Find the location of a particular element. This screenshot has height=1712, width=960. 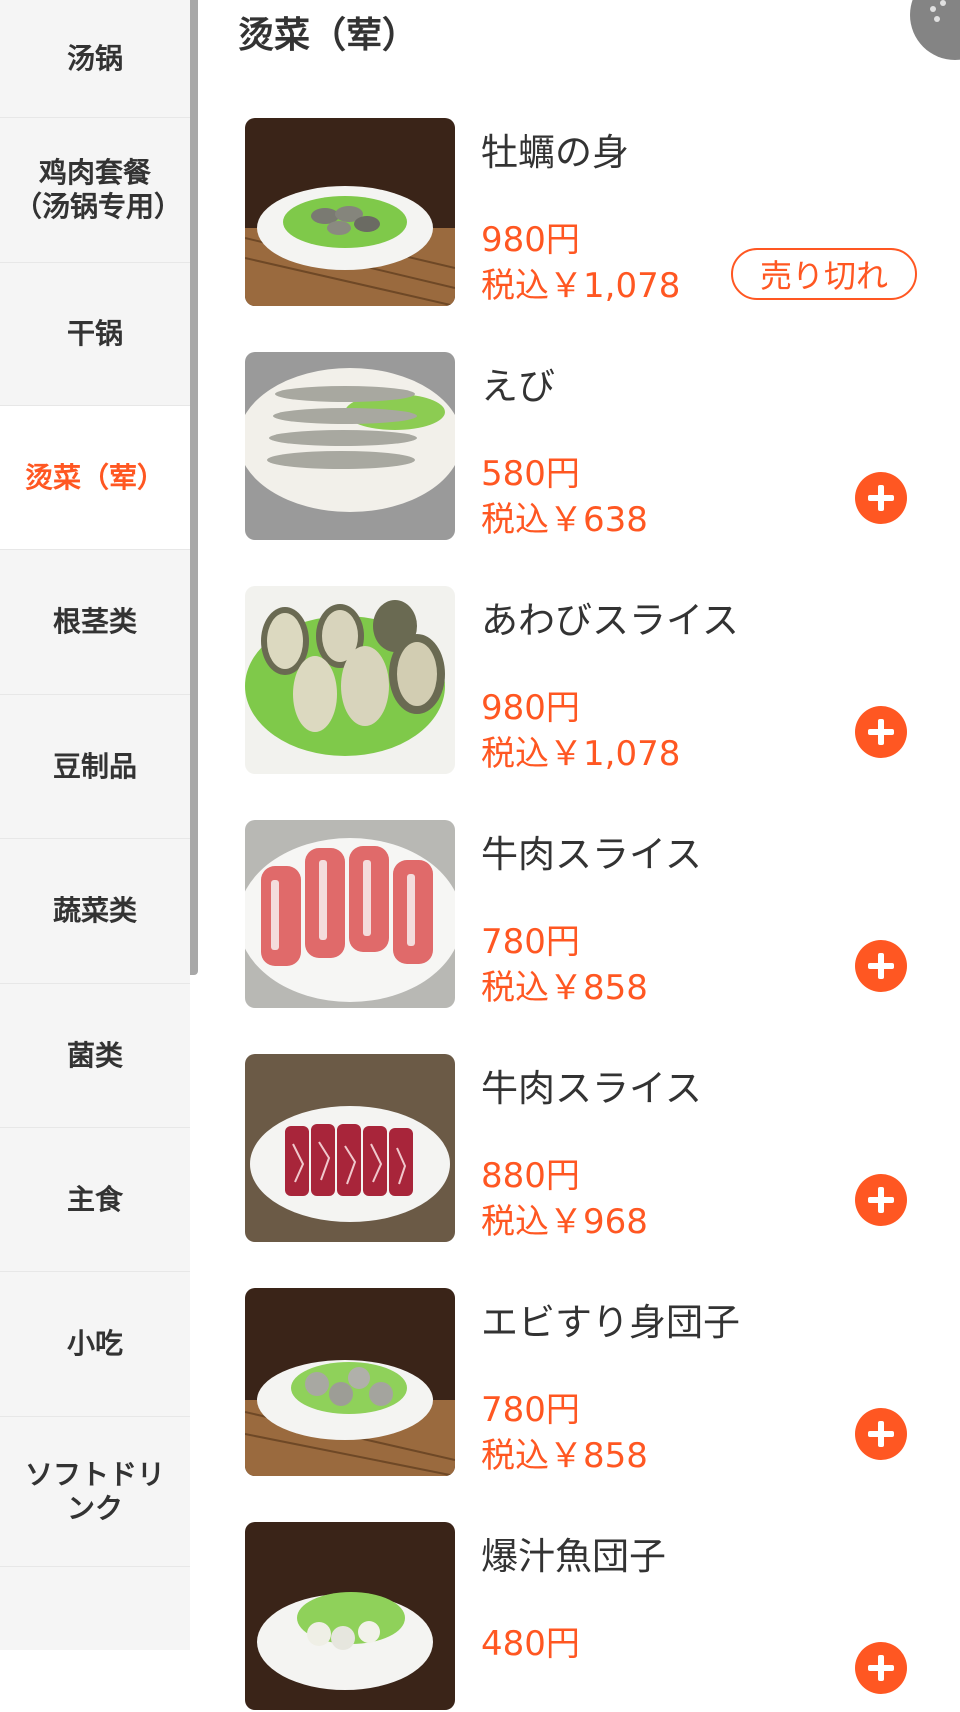

menu-item: 爆汁魚団子 480円 is located at coordinates (595, 1617).